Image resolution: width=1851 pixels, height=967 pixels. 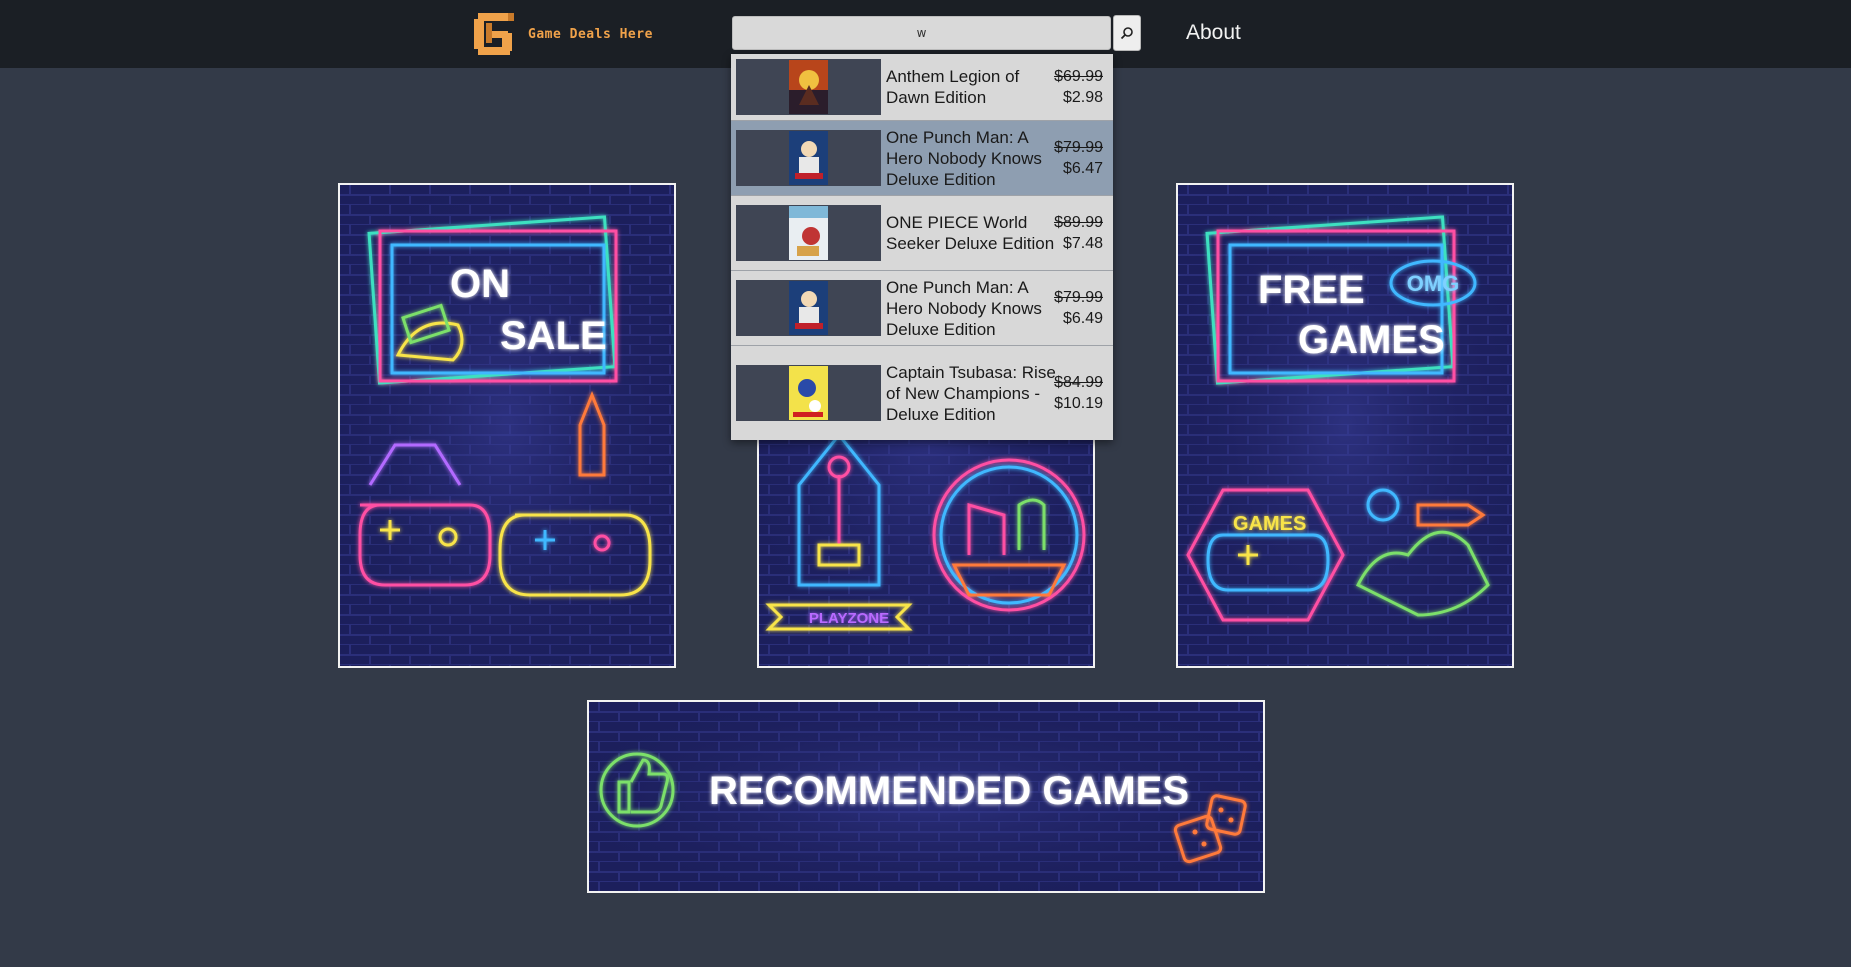 I want to click on search-input, so click(x=921, y=33).